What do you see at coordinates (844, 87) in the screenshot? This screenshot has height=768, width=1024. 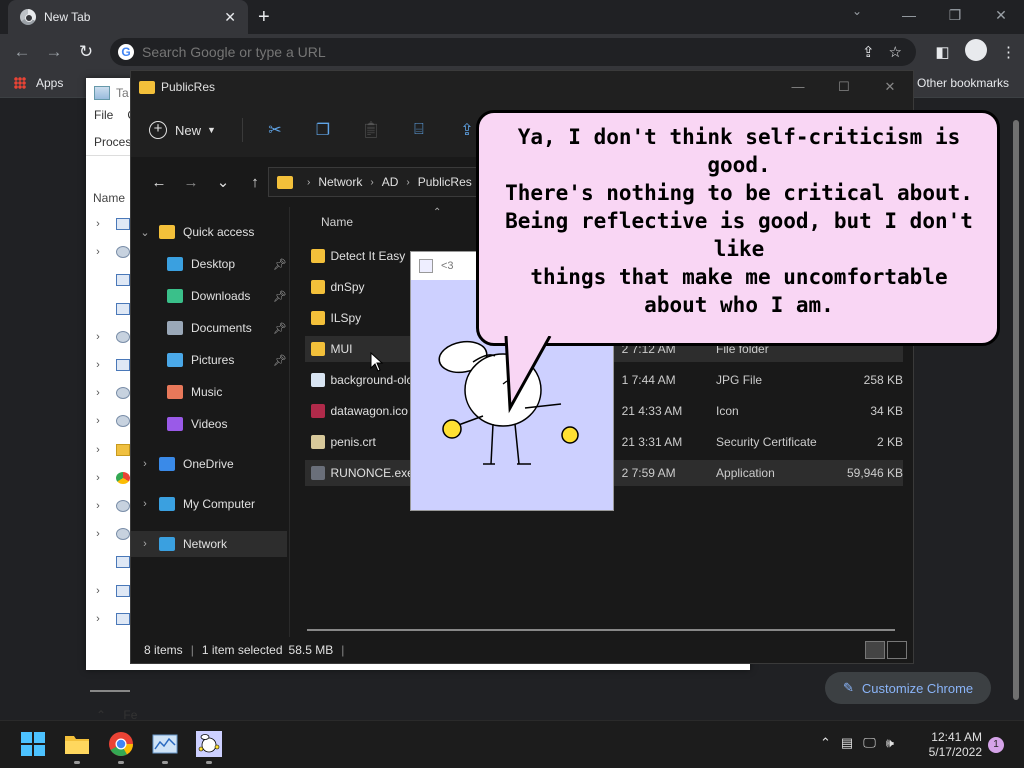 I see `maximize-icon: ☐` at bounding box center [844, 87].